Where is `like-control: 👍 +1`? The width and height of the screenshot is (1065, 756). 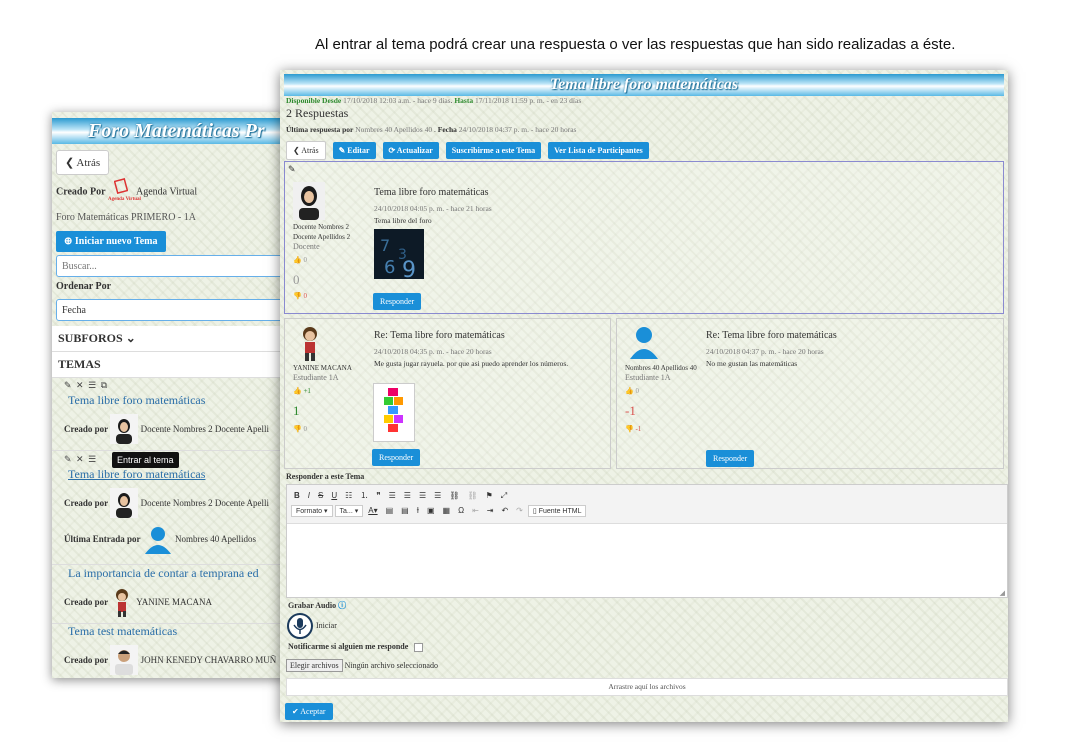
like-control: 👍 +1 is located at coordinates (302, 391).